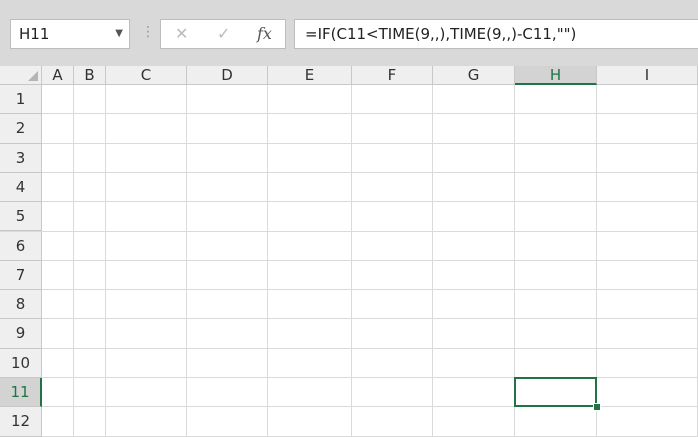 The height and width of the screenshot is (437, 698). I want to click on row-header-2: 2, so click(21, 129).